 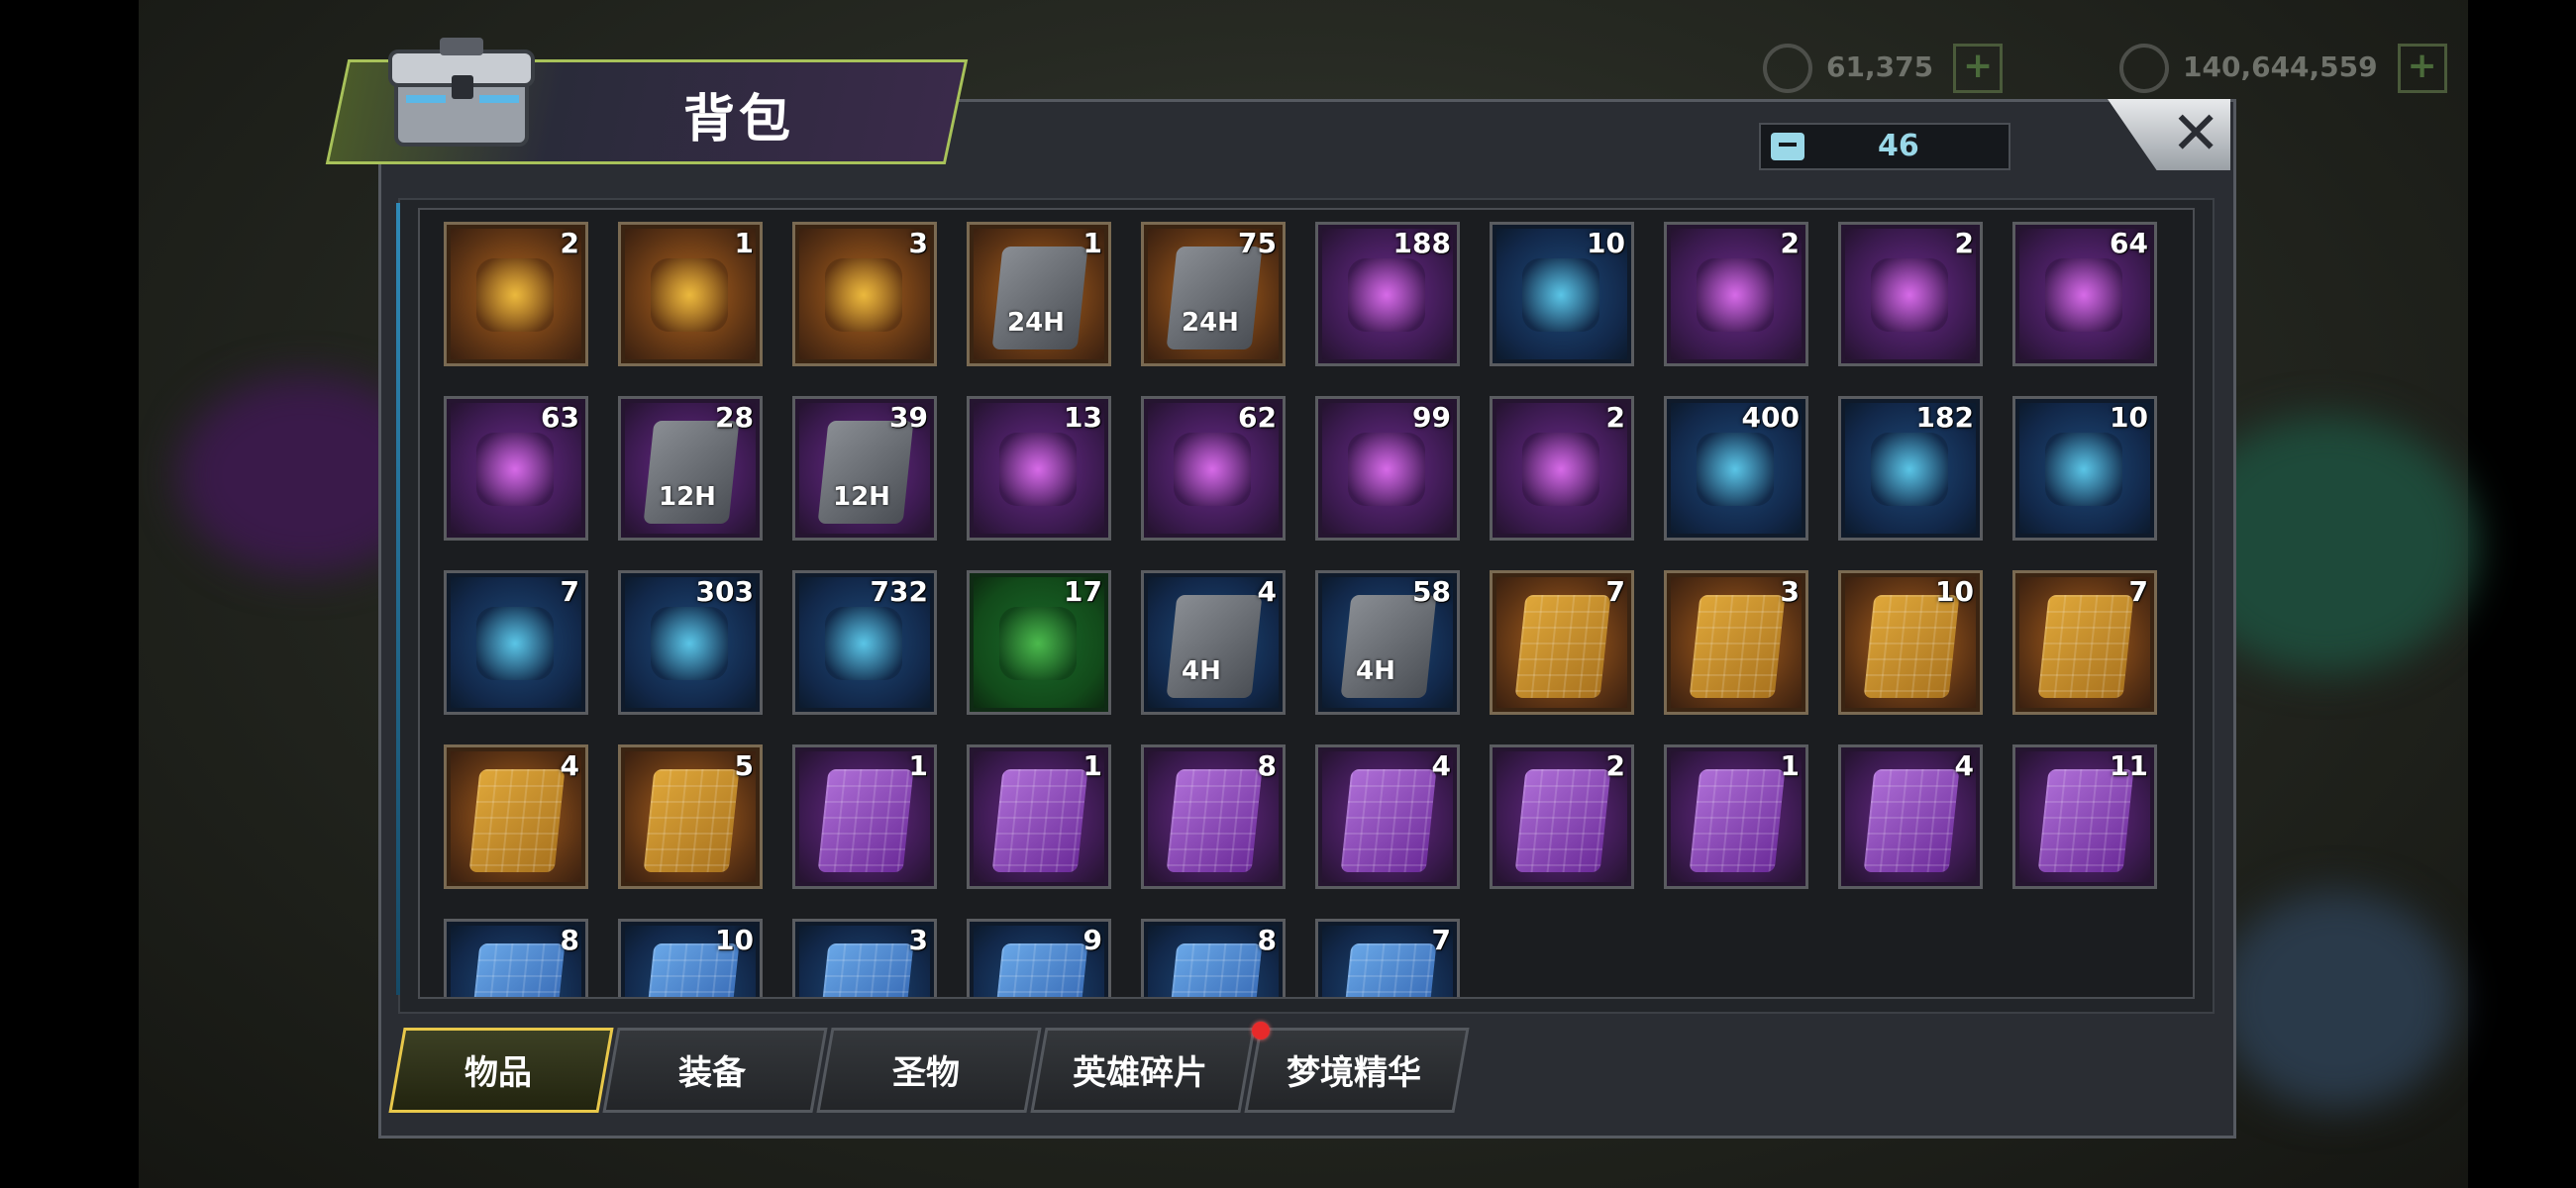 I want to click on gold-pyramid-icon, so click(x=1735, y=469).